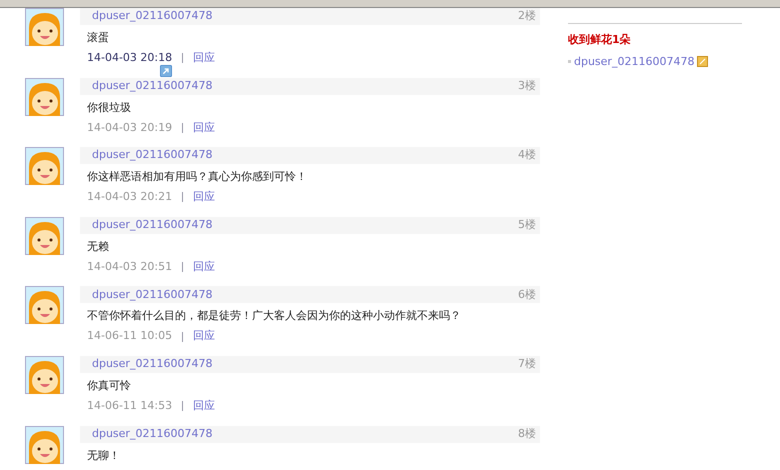 This screenshot has height=470, width=780. I want to click on post-time: 14-06-11 10:05, so click(129, 336).